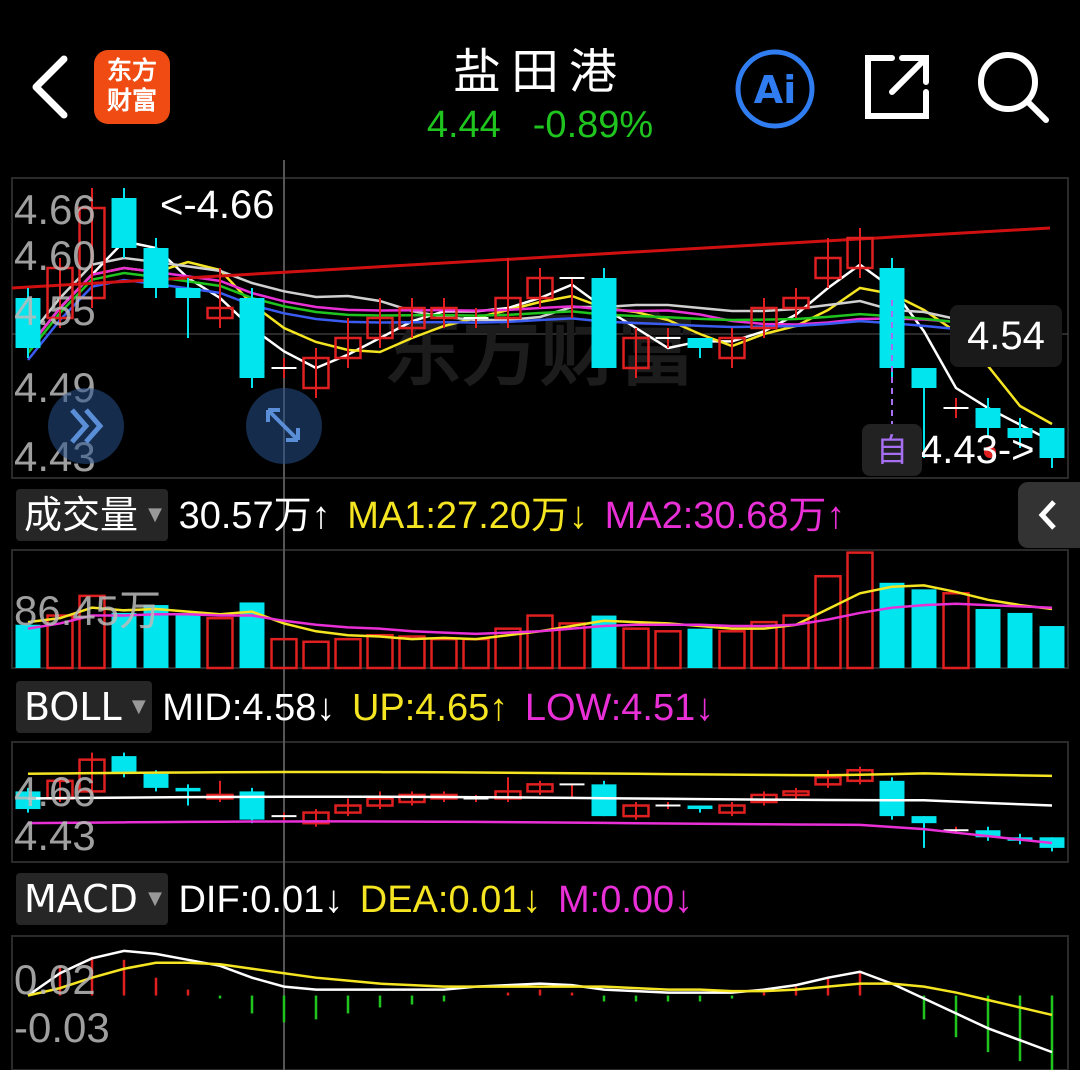  I want to click on price-change-percent: -0.89%, so click(593, 125).